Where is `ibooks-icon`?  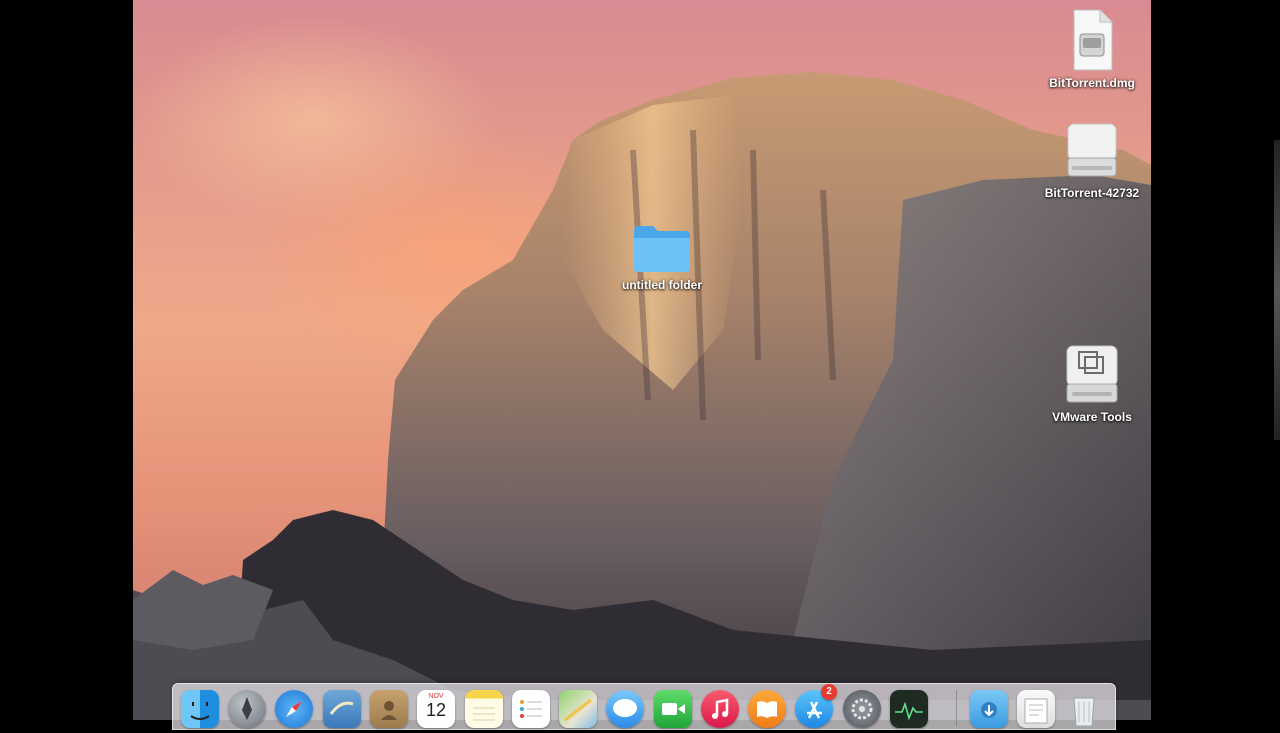 ibooks-icon is located at coordinates (767, 709).